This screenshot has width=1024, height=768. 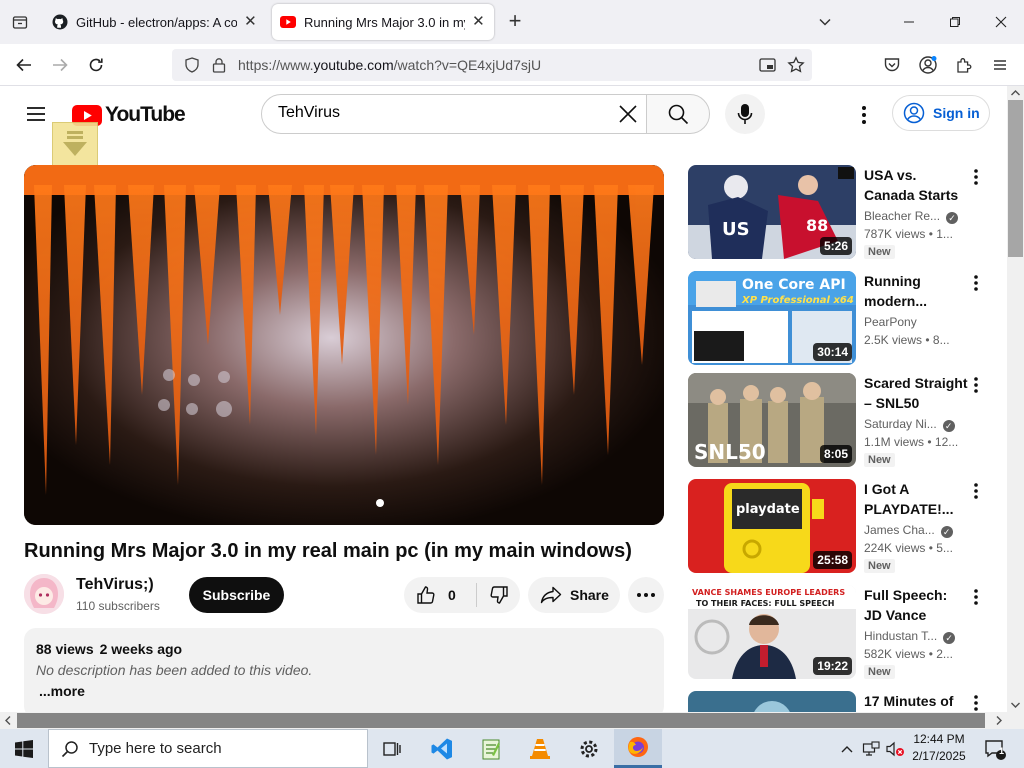 What do you see at coordinates (96, 65) in the screenshot?
I see `reload-button` at bounding box center [96, 65].